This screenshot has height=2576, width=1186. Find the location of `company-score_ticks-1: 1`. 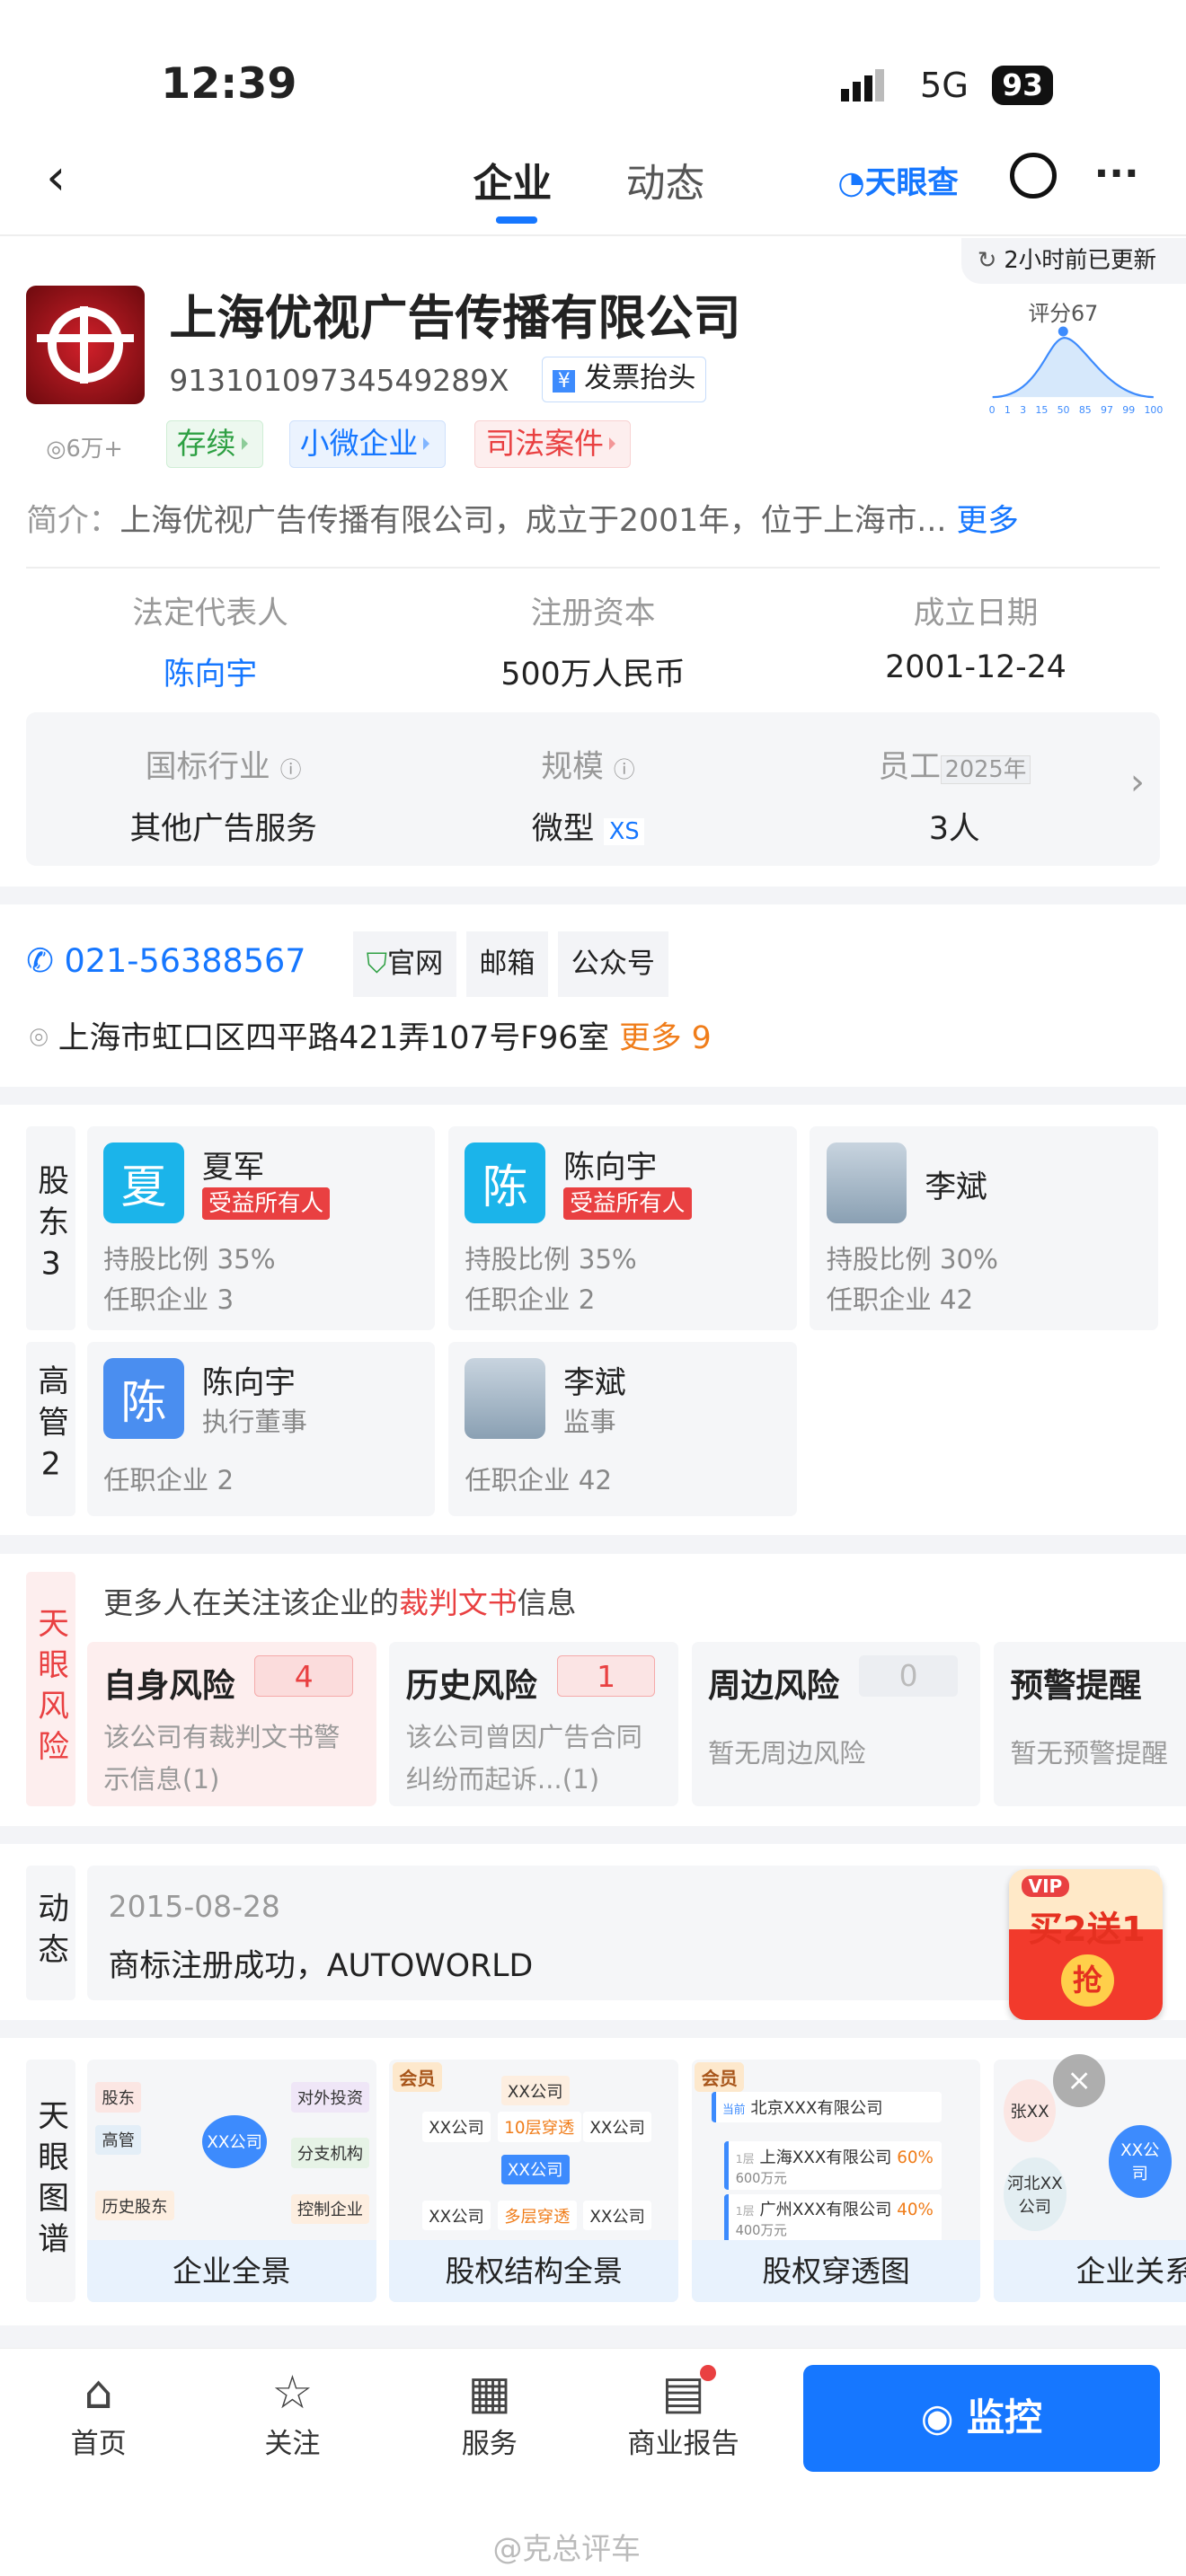

company-score_ticks-1: 1 is located at coordinates (1008, 409).